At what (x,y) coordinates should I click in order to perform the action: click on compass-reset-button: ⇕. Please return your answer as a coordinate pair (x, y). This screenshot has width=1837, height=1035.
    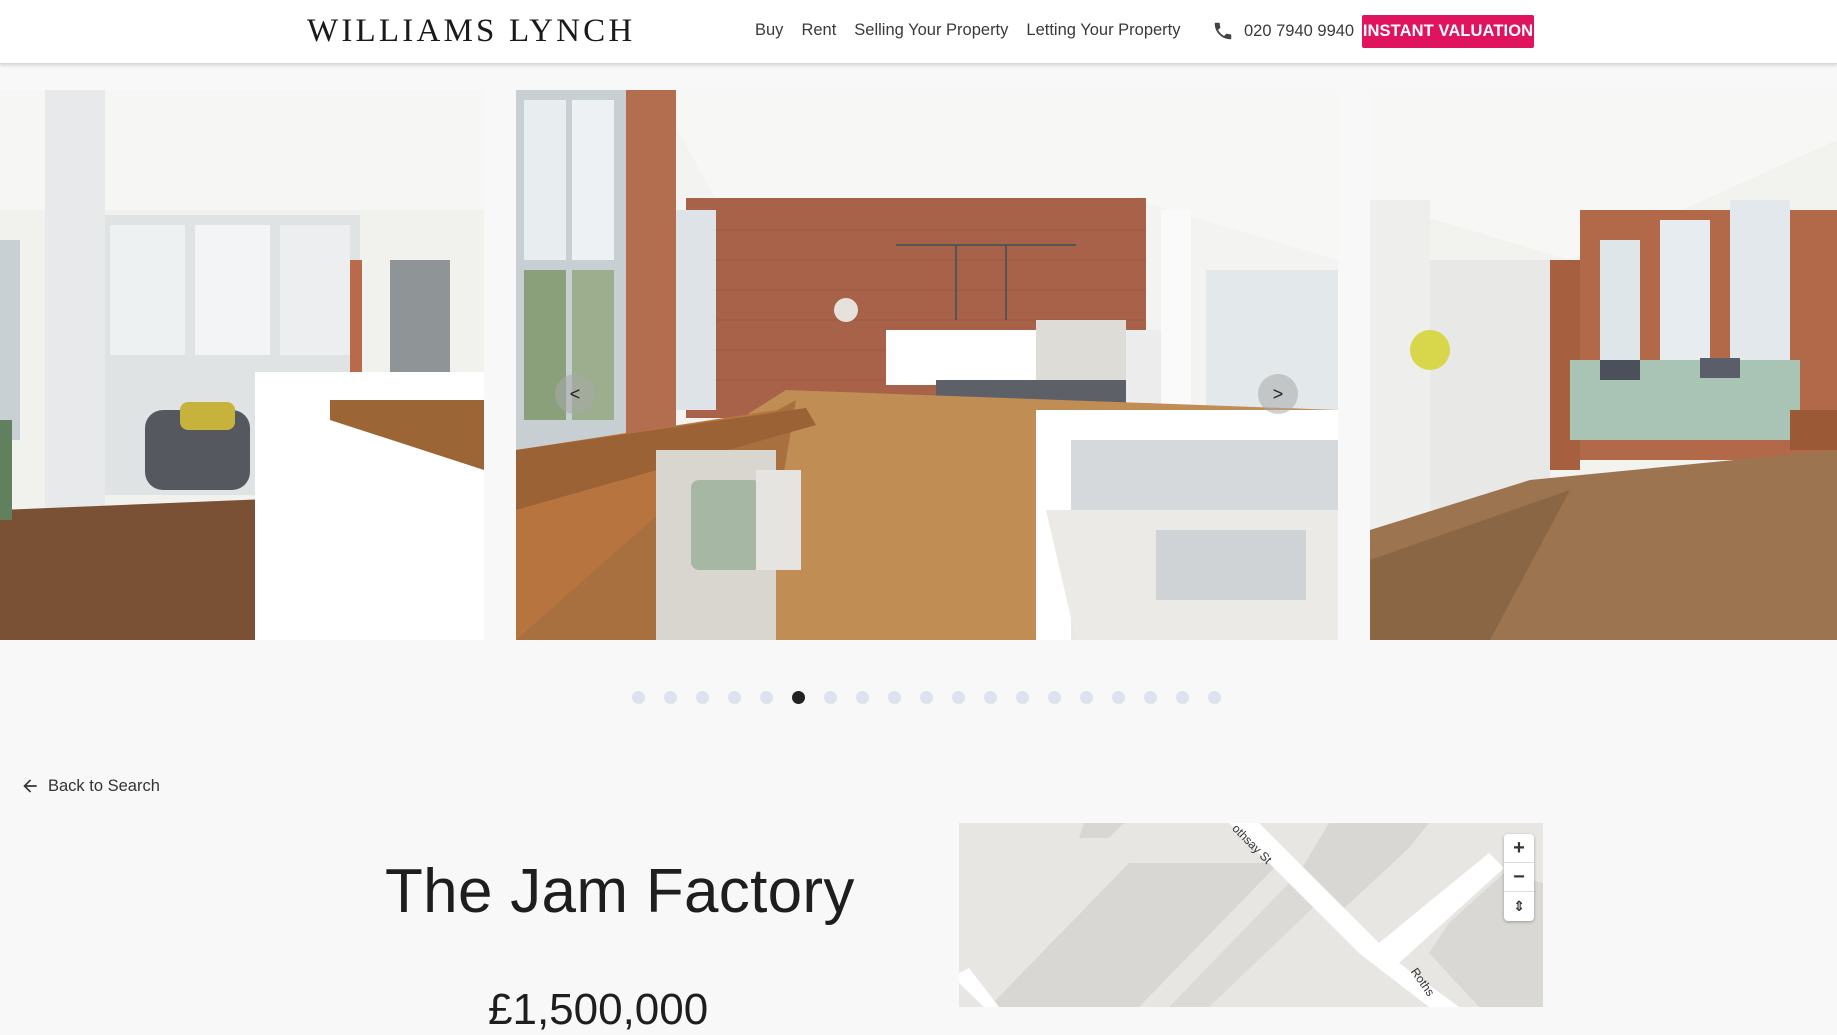
    Looking at the image, I should click on (1519, 906).